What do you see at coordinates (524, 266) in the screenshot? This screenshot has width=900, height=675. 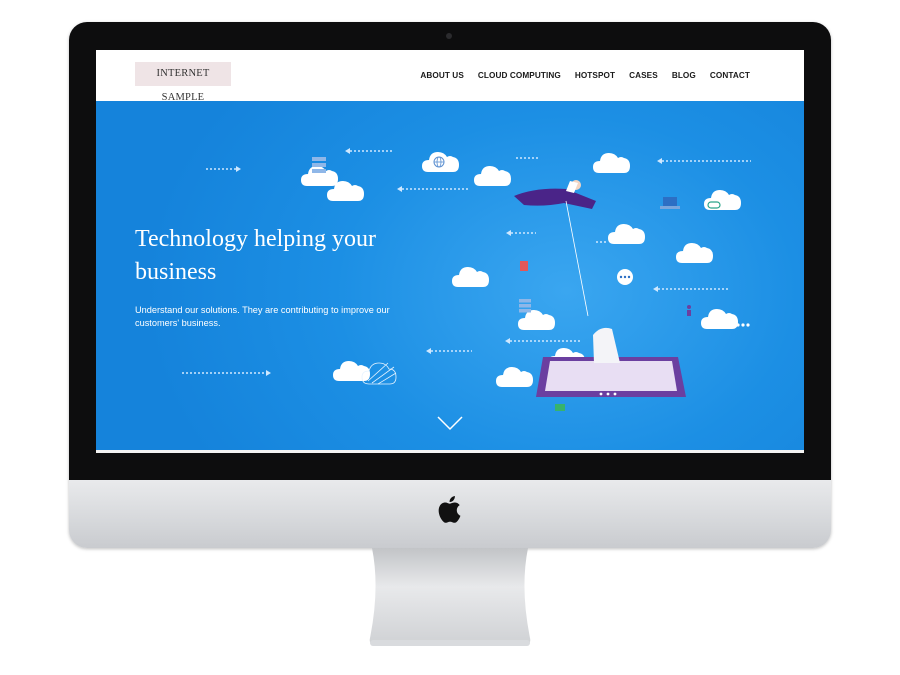 I see `document-icon` at bounding box center [524, 266].